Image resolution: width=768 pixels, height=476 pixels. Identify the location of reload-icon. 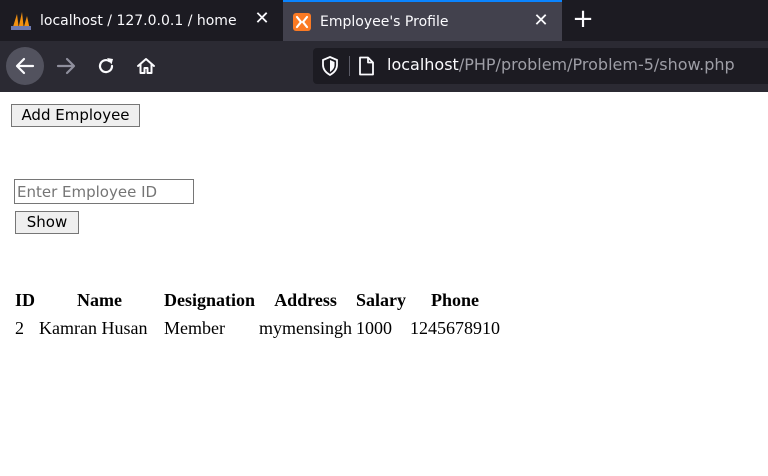
(106, 66).